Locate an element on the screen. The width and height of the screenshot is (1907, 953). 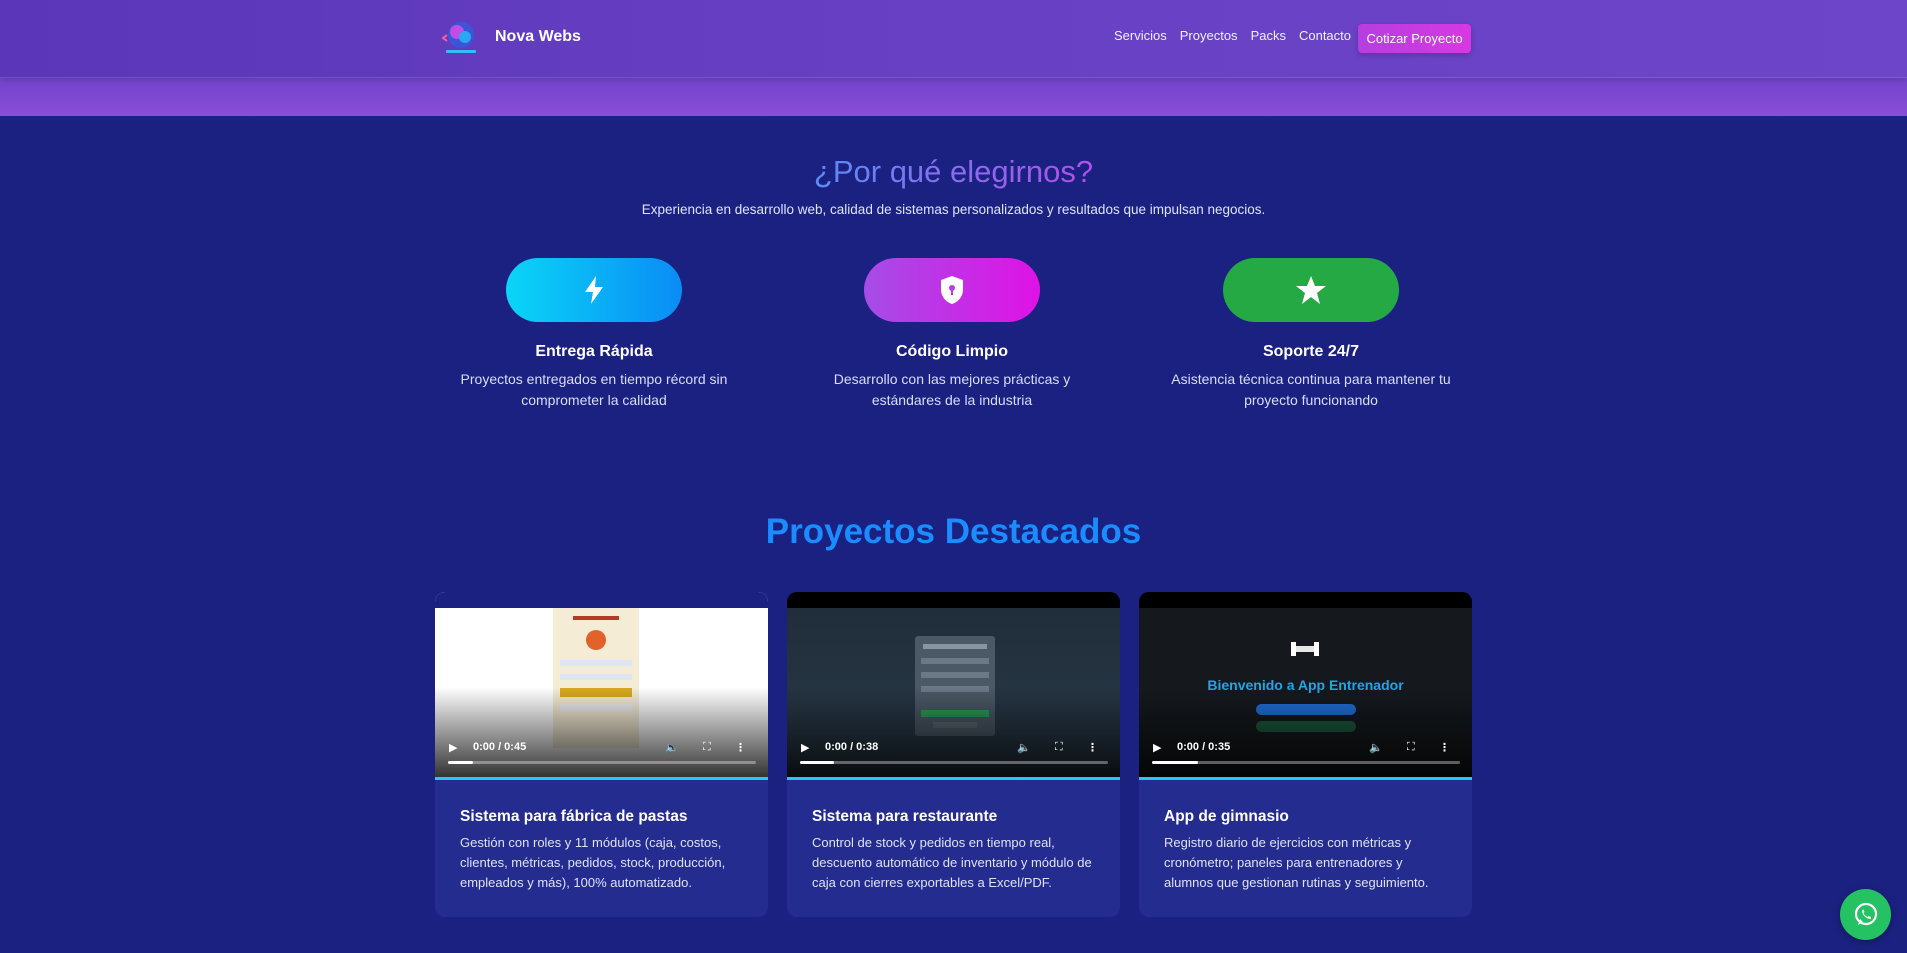
nav-links: Servicios Proyectos Packs Contacto is located at coordinates (1239, 35).